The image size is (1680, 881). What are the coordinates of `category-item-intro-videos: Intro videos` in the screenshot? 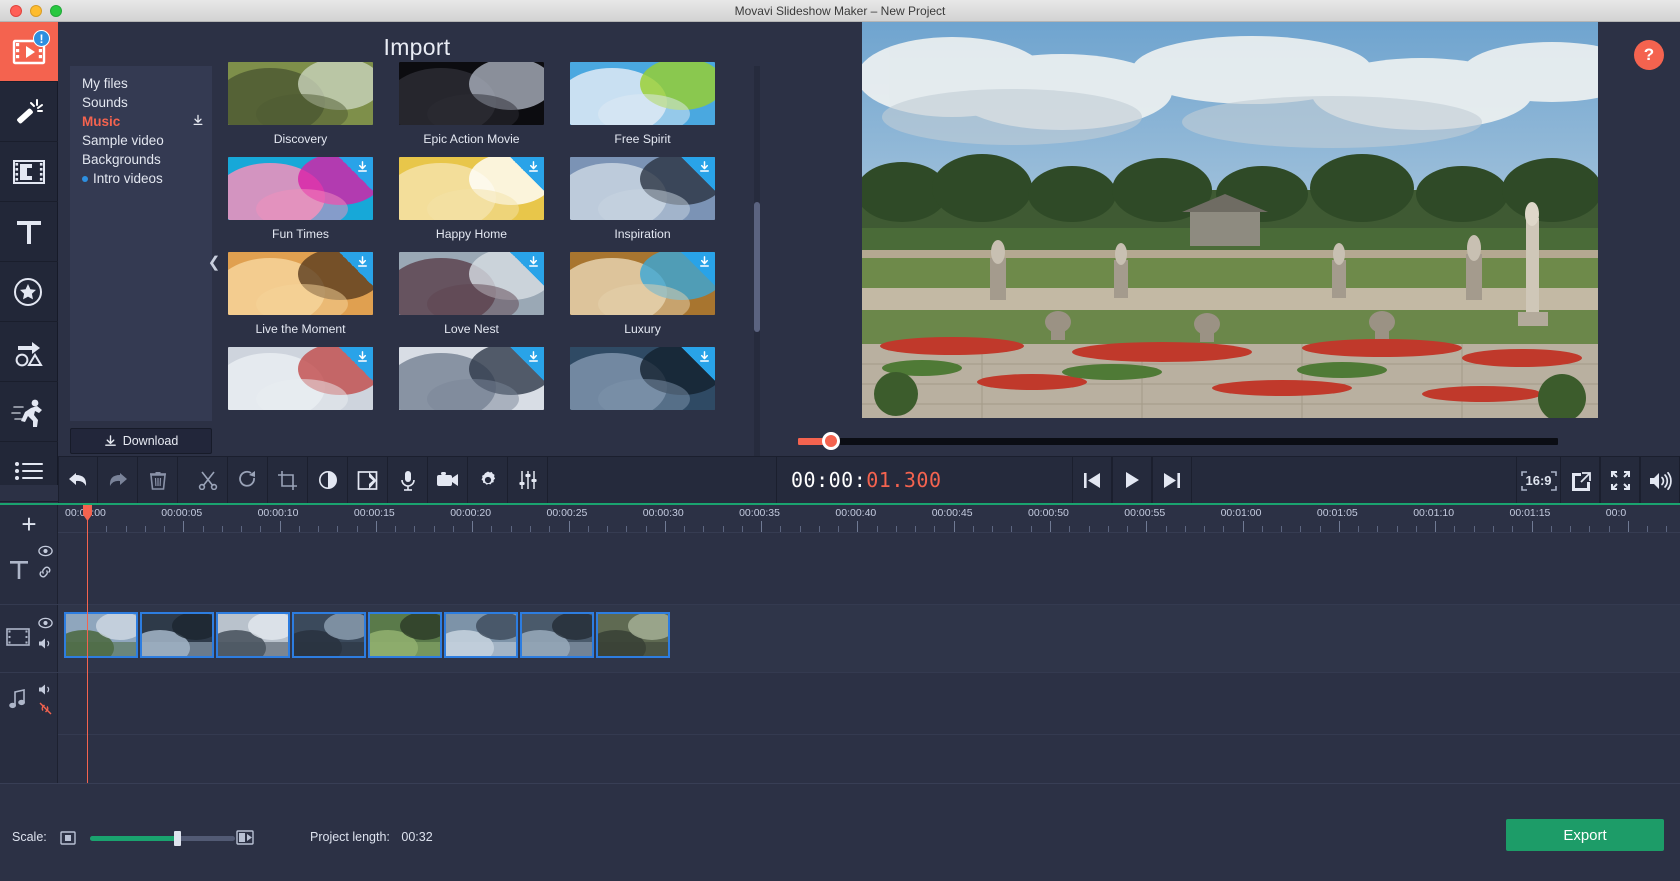 It's located at (141, 178).